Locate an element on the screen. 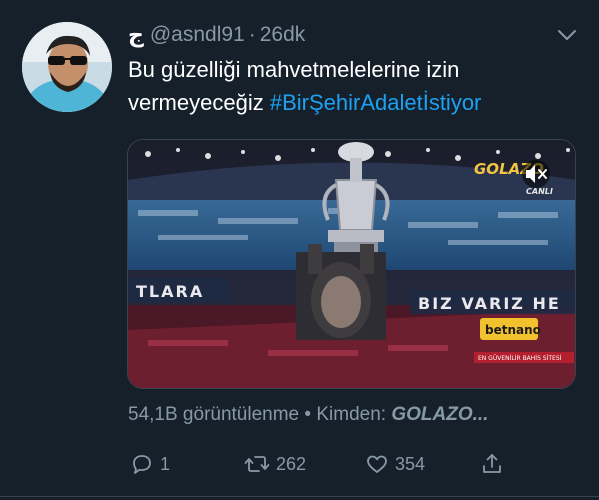  reply-button: 1 is located at coordinates (150, 464).